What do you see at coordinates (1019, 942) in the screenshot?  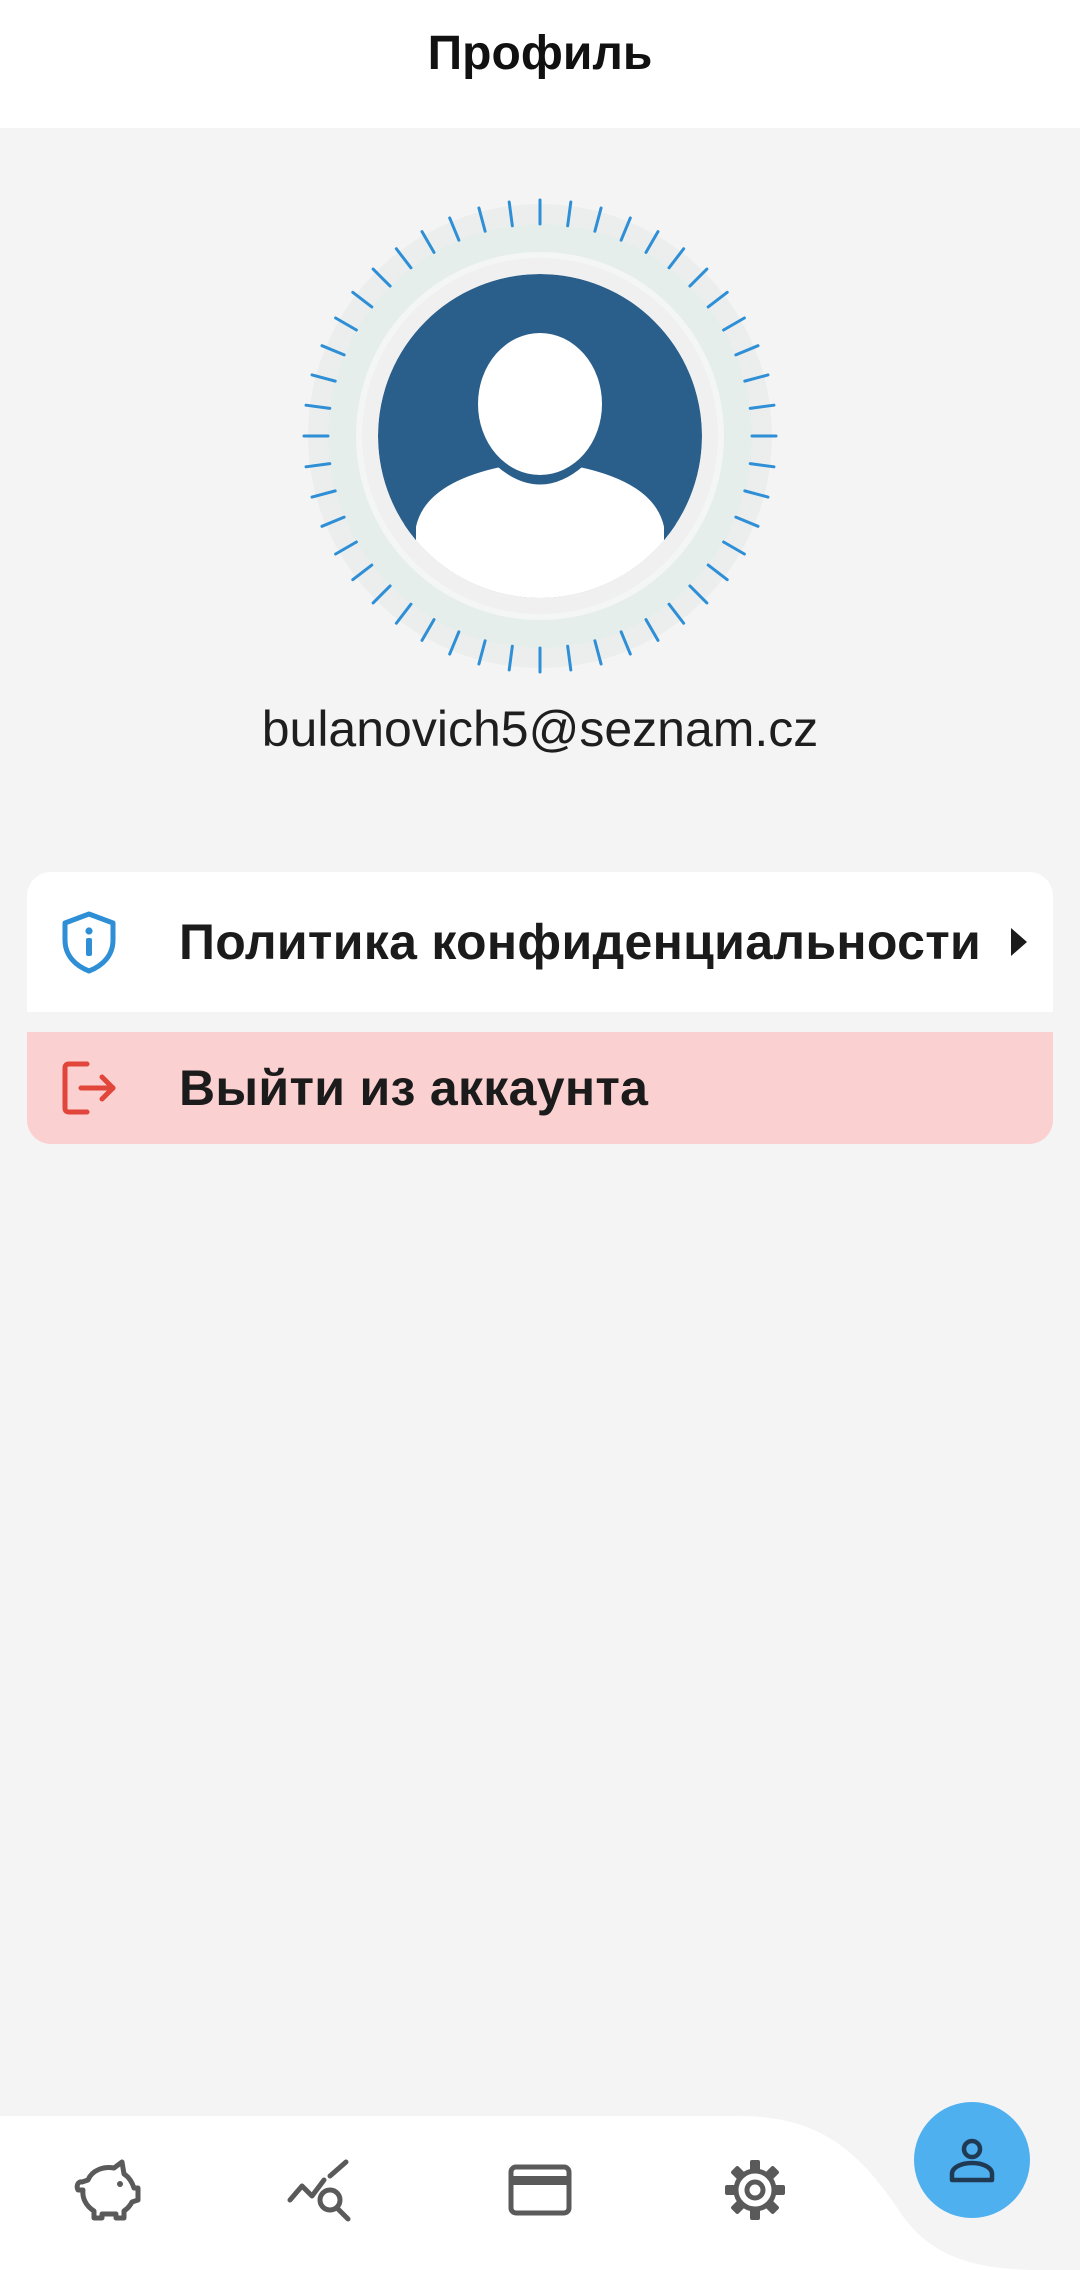 I see `chevron-right-icon` at bounding box center [1019, 942].